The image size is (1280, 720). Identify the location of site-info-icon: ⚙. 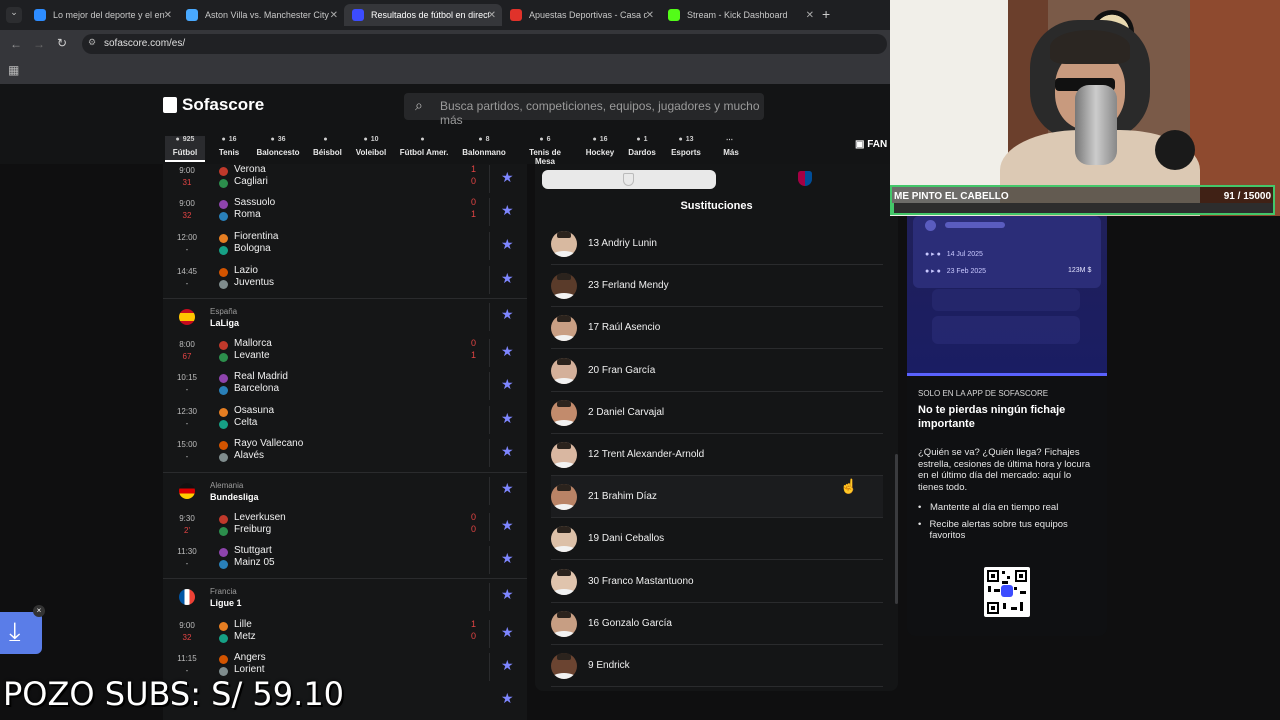
(92, 42).